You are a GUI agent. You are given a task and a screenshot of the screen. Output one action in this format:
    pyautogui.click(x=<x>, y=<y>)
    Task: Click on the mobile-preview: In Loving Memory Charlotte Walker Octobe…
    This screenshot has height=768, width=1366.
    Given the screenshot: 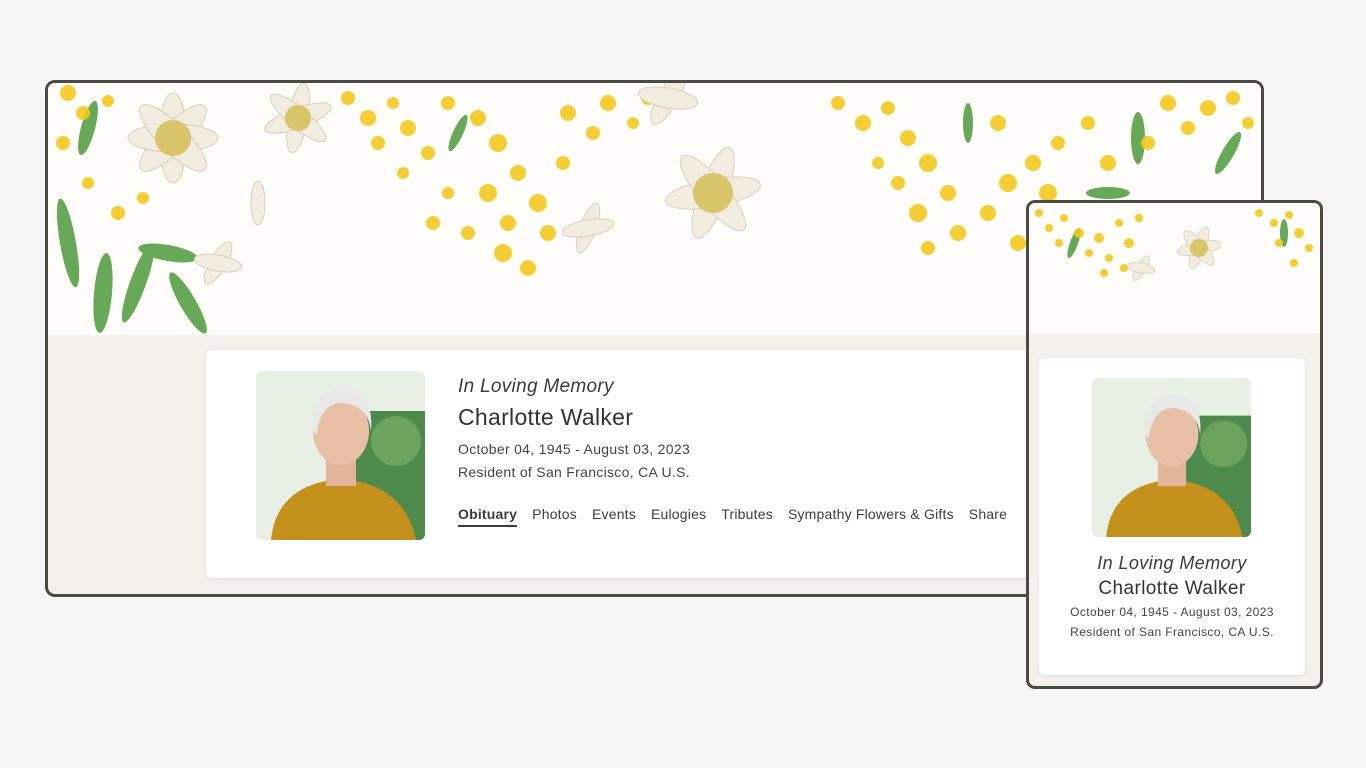 What is the action you would take?
    pyautogui.click(x=1174, y=444)
    